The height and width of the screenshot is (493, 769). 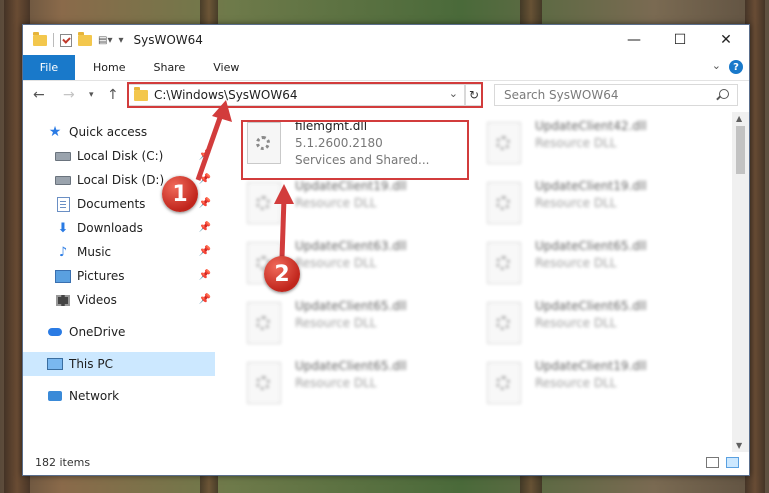 I want to click on annotation-badge-1: 1, so click(x=180, y=194).